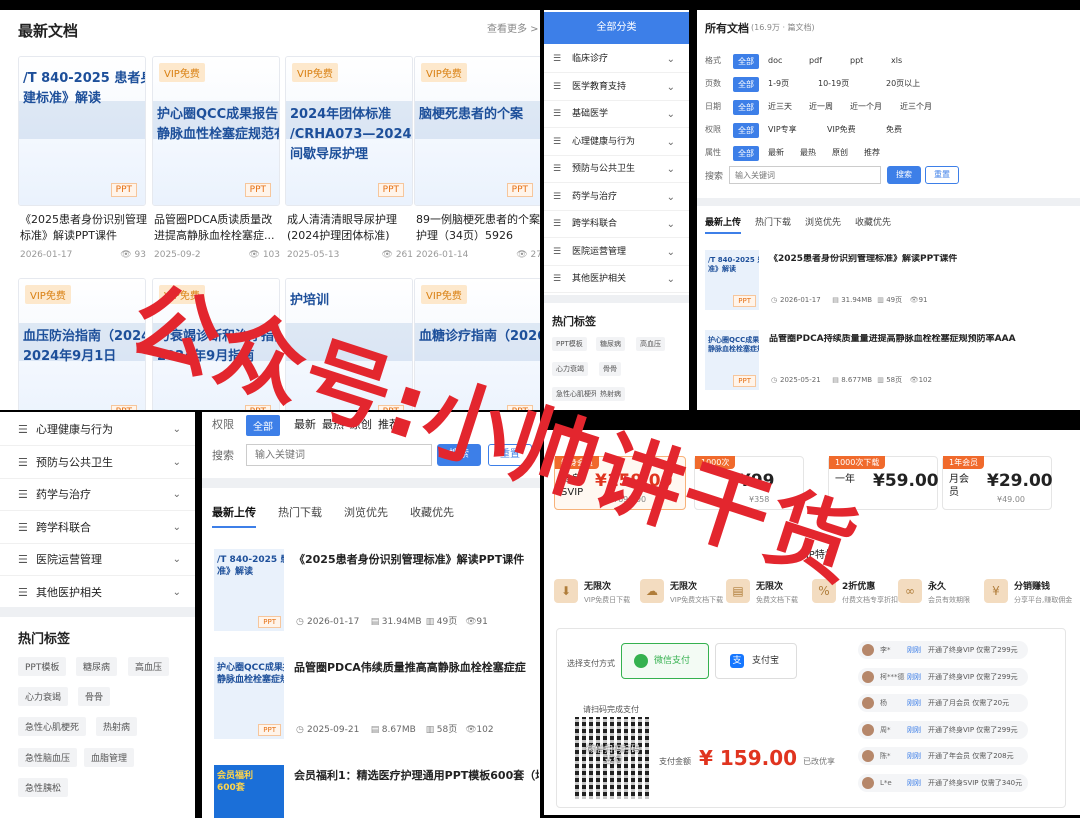 This screenshot has height=818, width=1080. Describe the element at coordinates (872, 153) in the screenshot. I see `filter-option: 推荐` at that location.